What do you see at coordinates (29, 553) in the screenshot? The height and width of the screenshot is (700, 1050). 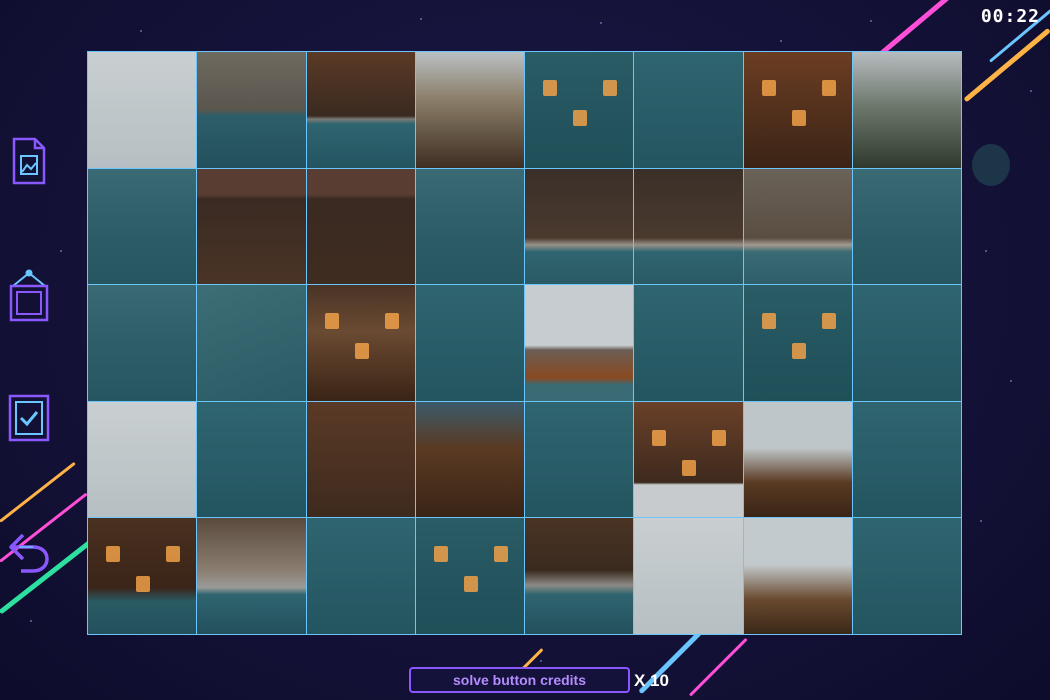 I see `undo-arrow-icon` at bounding box center [29, 553].